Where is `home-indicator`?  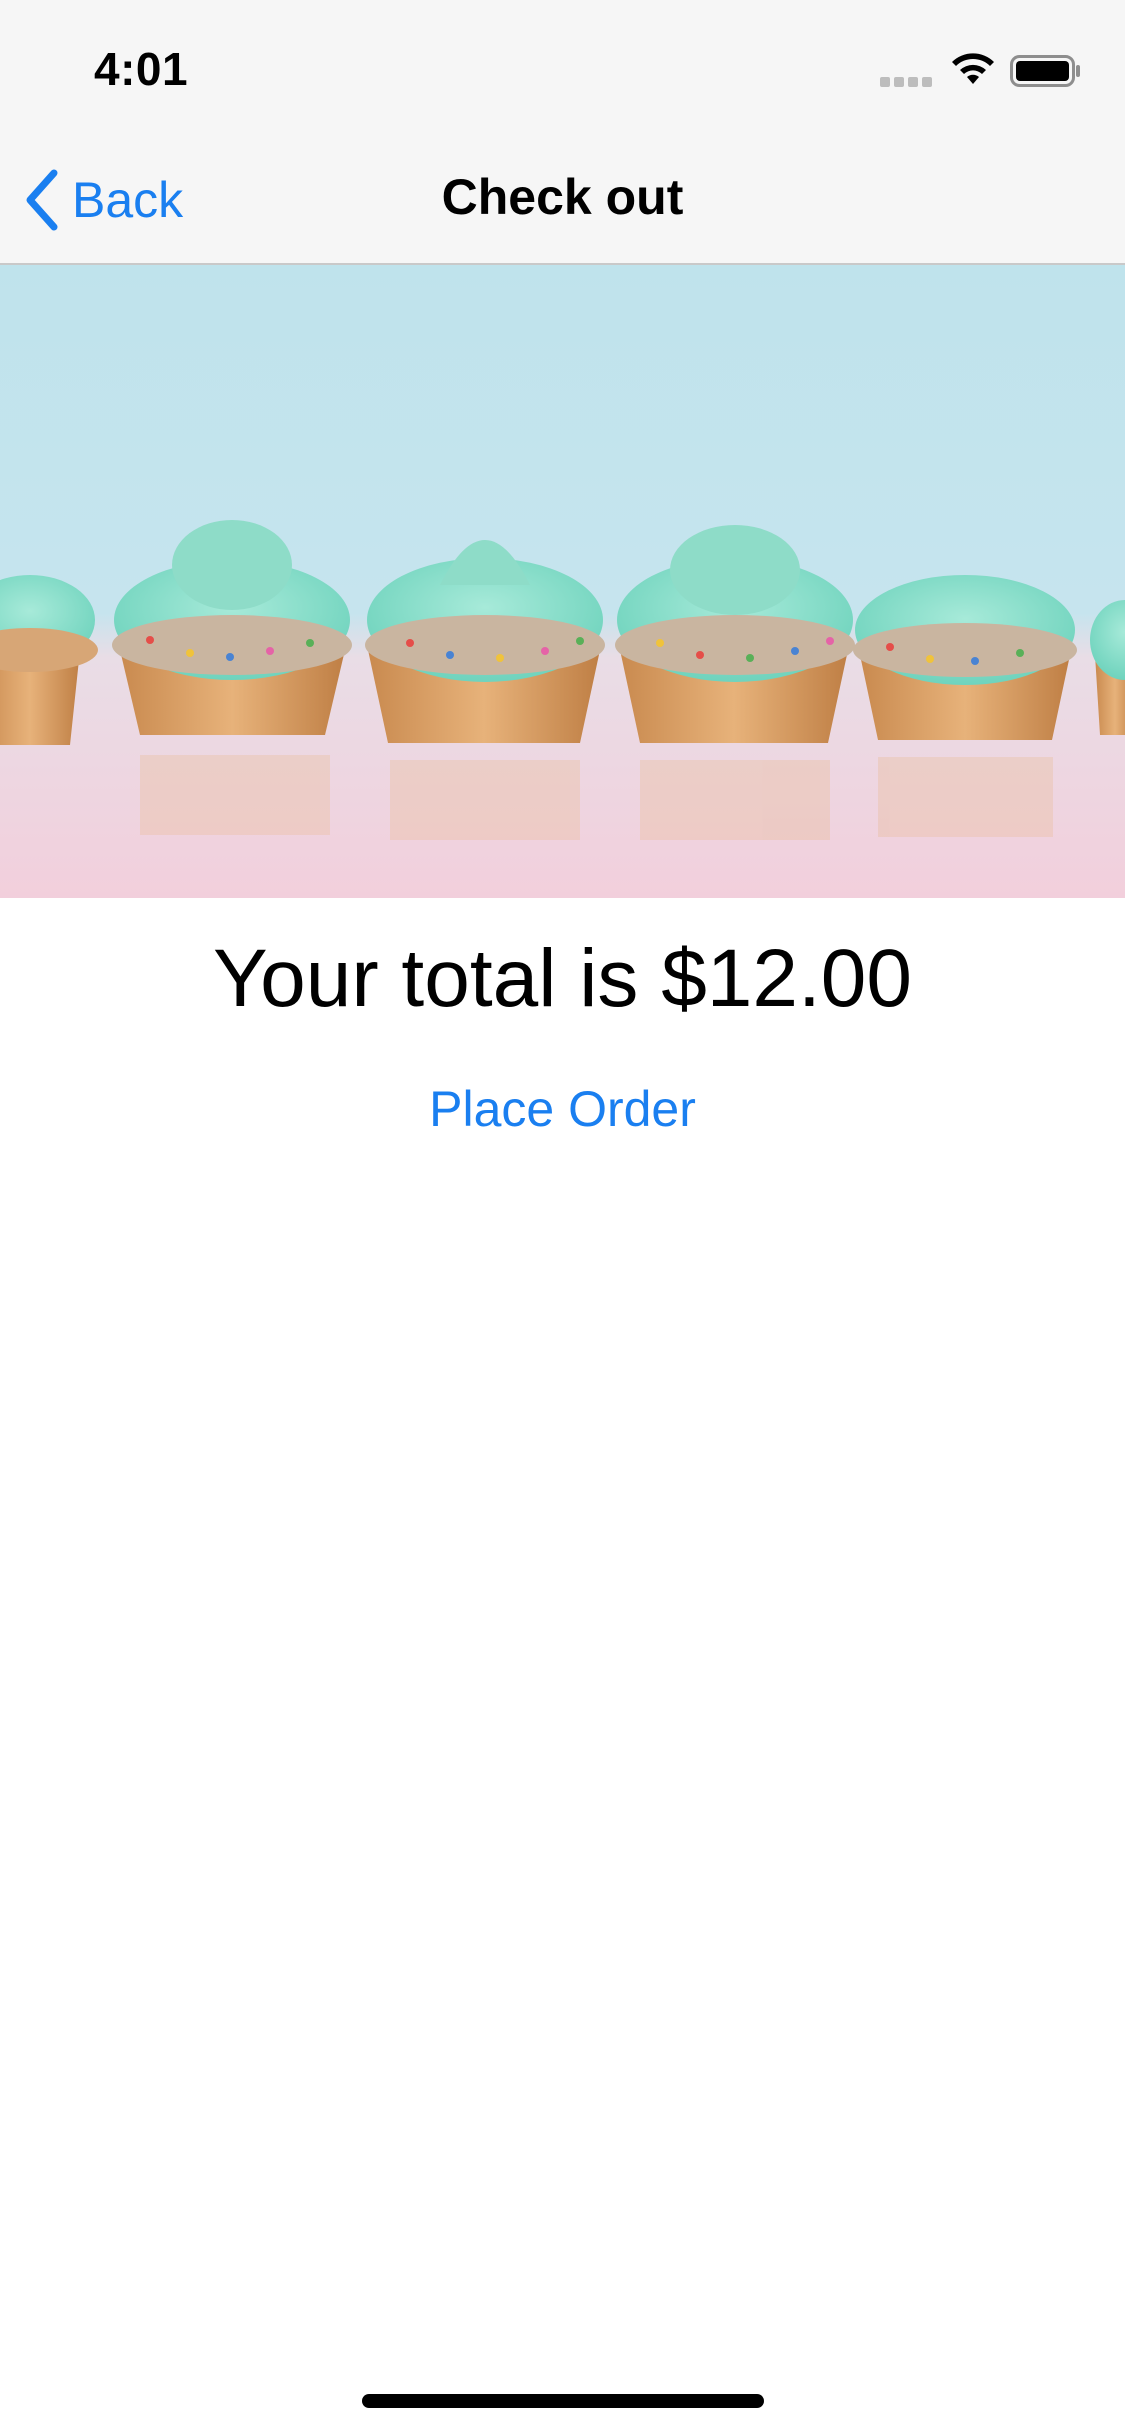 home-indicator is located at coordinates (563, 2401).